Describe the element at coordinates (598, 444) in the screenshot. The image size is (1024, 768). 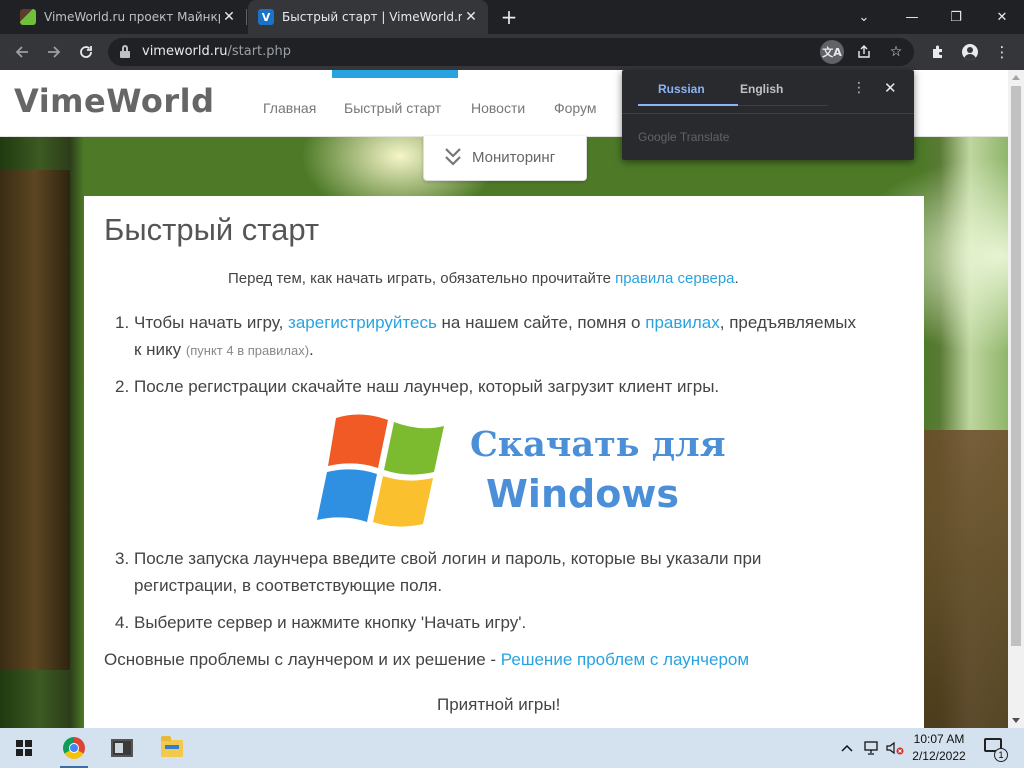
I see `download-label-line-1: Скачать для` at that location.